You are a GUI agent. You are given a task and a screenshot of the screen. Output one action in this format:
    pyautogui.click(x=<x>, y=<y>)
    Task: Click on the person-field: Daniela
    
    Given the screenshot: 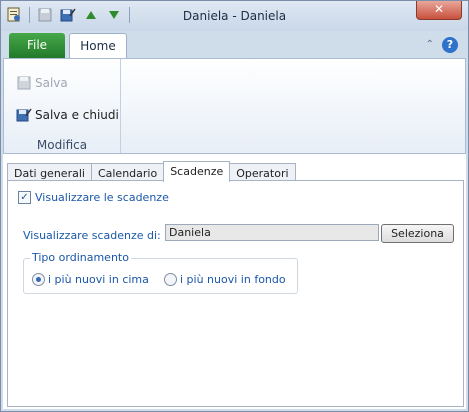 What is the action you would take?
    pyautogui.click(x=272, y=232)
    